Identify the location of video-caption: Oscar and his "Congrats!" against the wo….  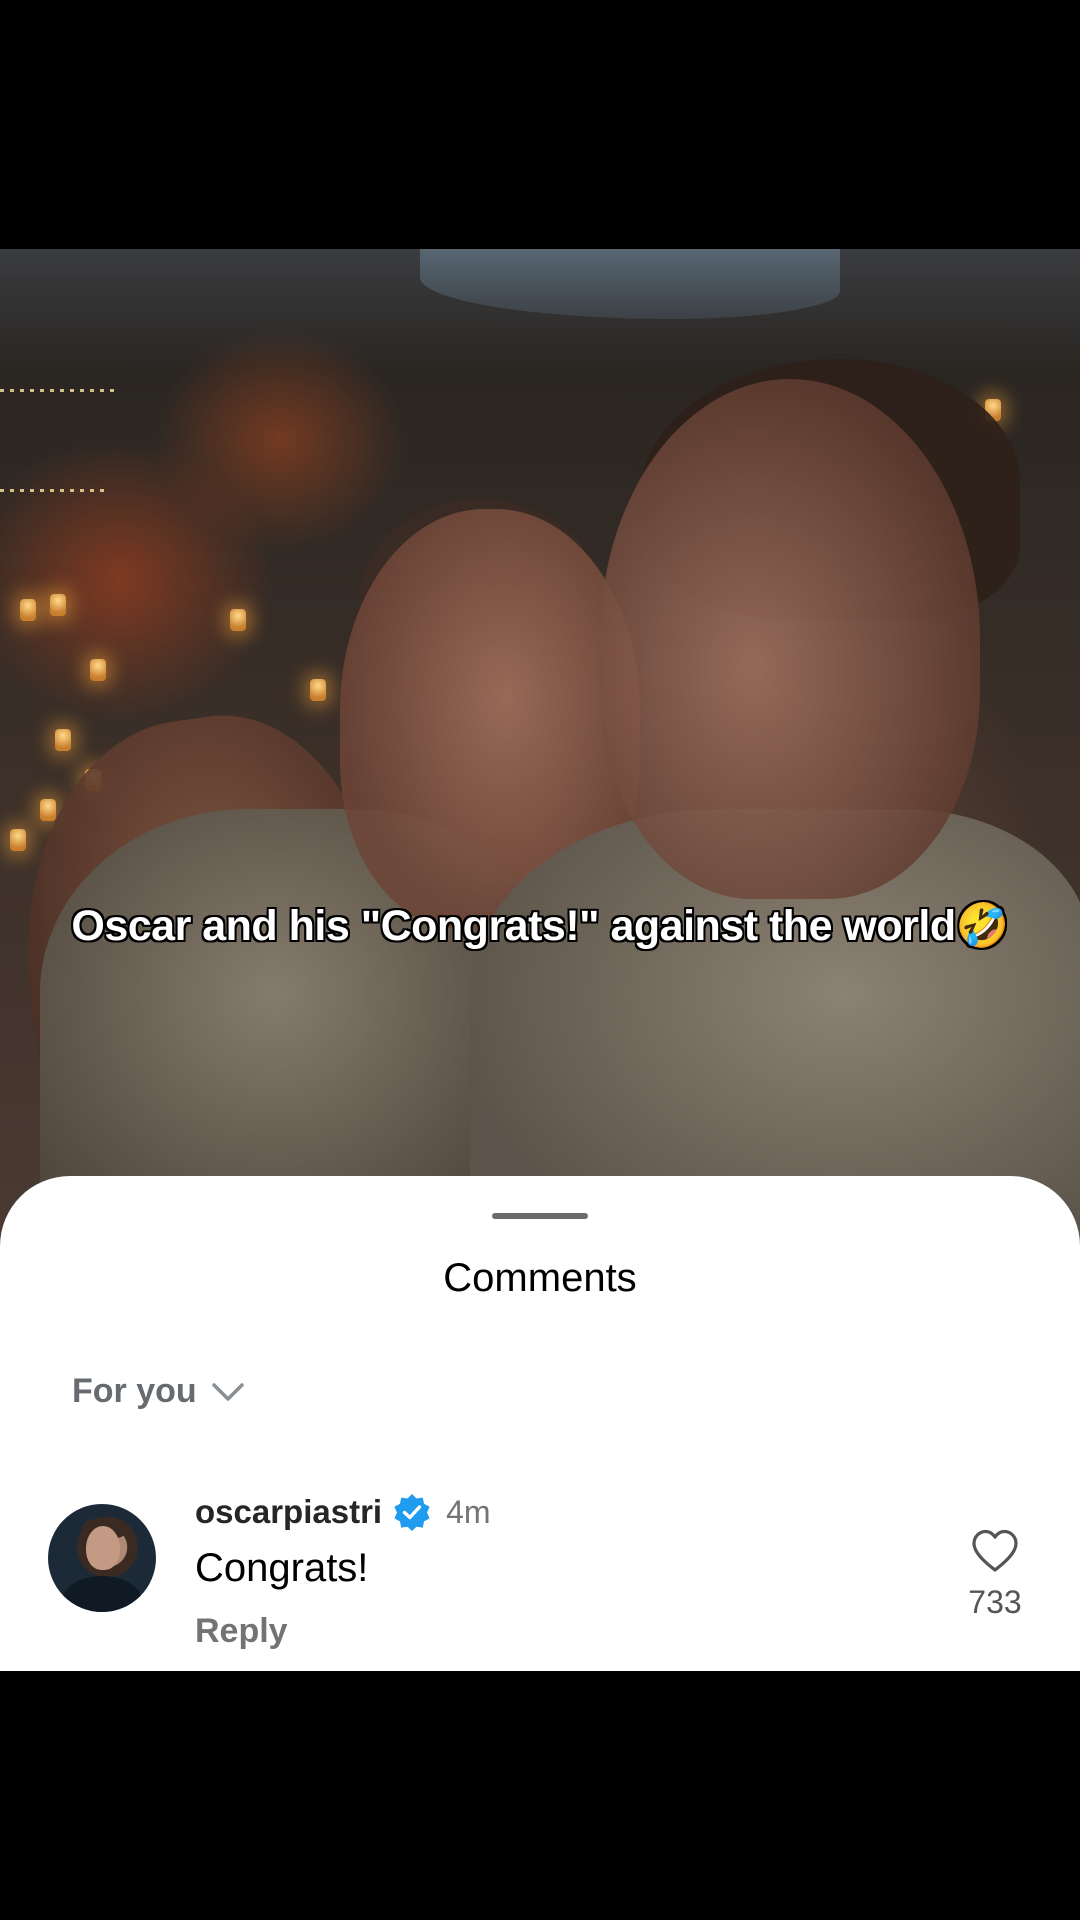
(540, 926).